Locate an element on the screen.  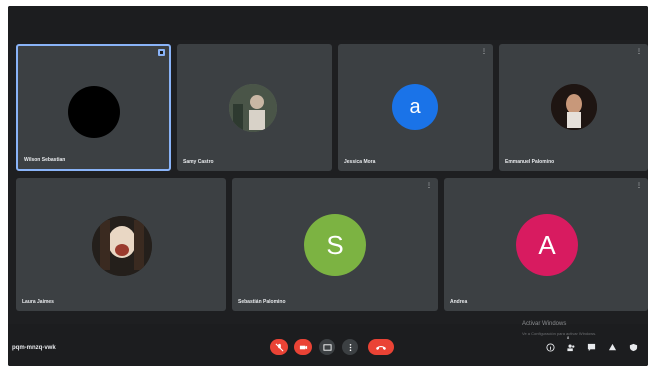
leave-call-button is located at coordinates (381, 347).